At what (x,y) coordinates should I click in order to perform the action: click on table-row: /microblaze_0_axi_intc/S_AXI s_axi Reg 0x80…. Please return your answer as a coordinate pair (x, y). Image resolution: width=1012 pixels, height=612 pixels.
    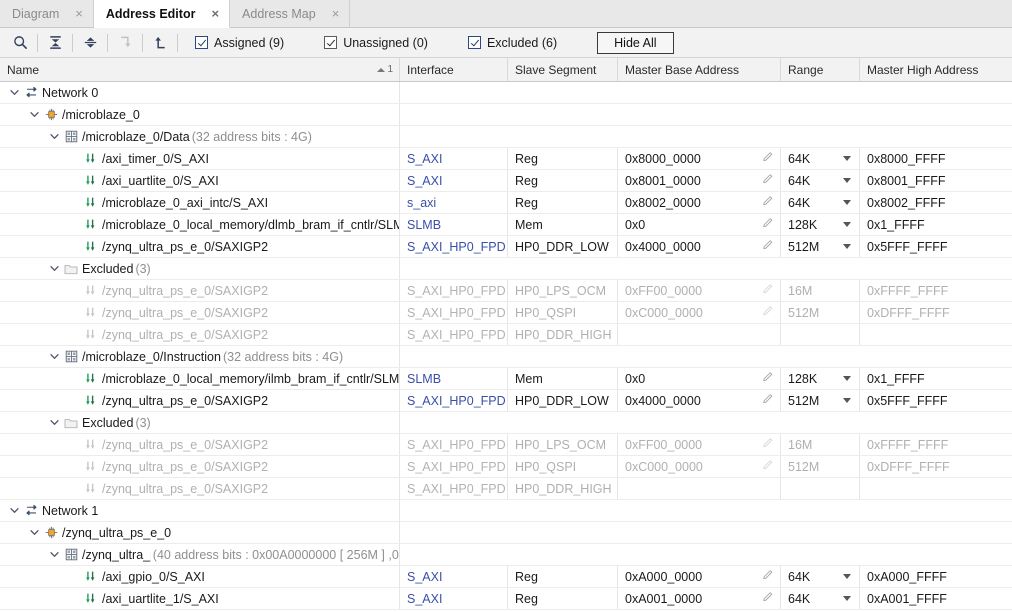
    Looking at the image, I should click on (506, 203).